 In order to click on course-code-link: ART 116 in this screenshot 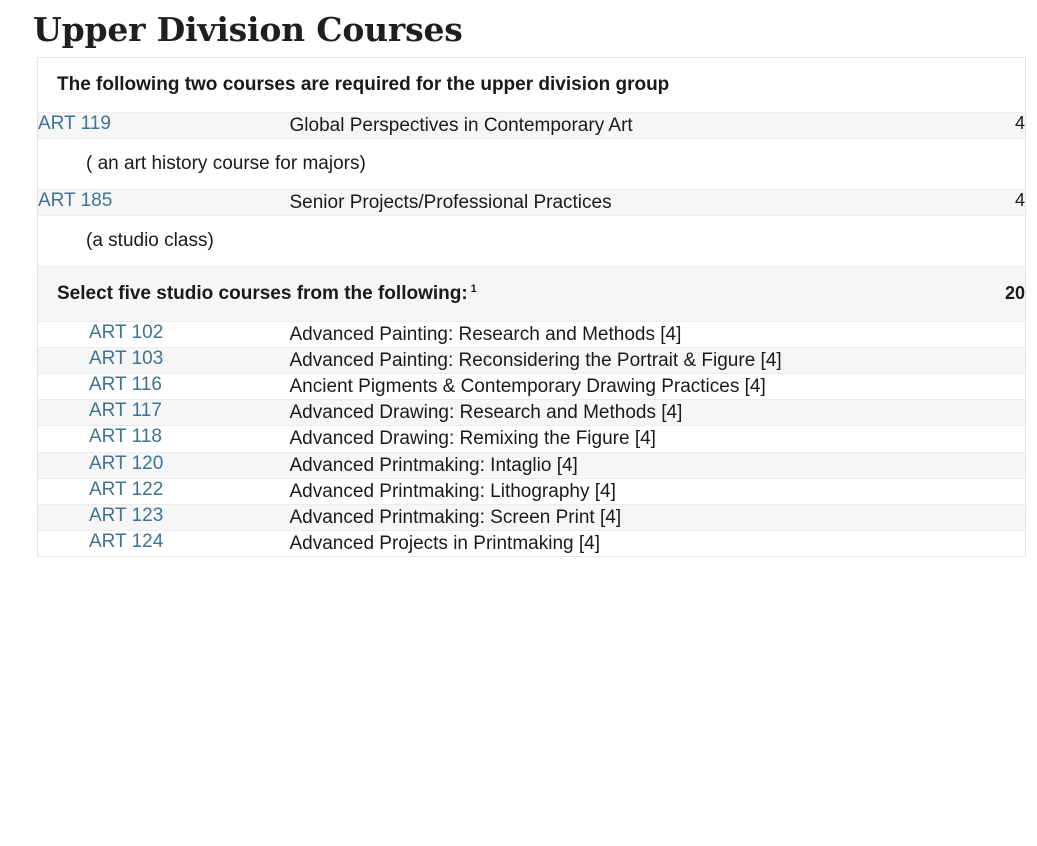, I will do `click(125, 384)`.